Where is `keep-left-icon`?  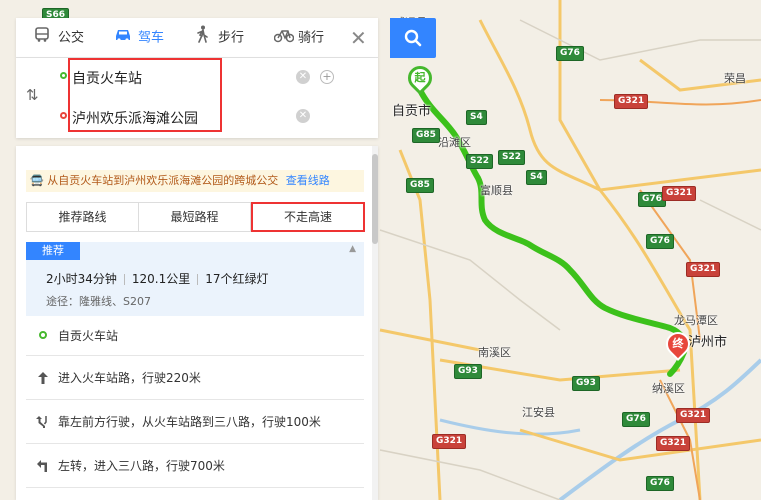 keep-left-icon is located at coordinates (43, 422).